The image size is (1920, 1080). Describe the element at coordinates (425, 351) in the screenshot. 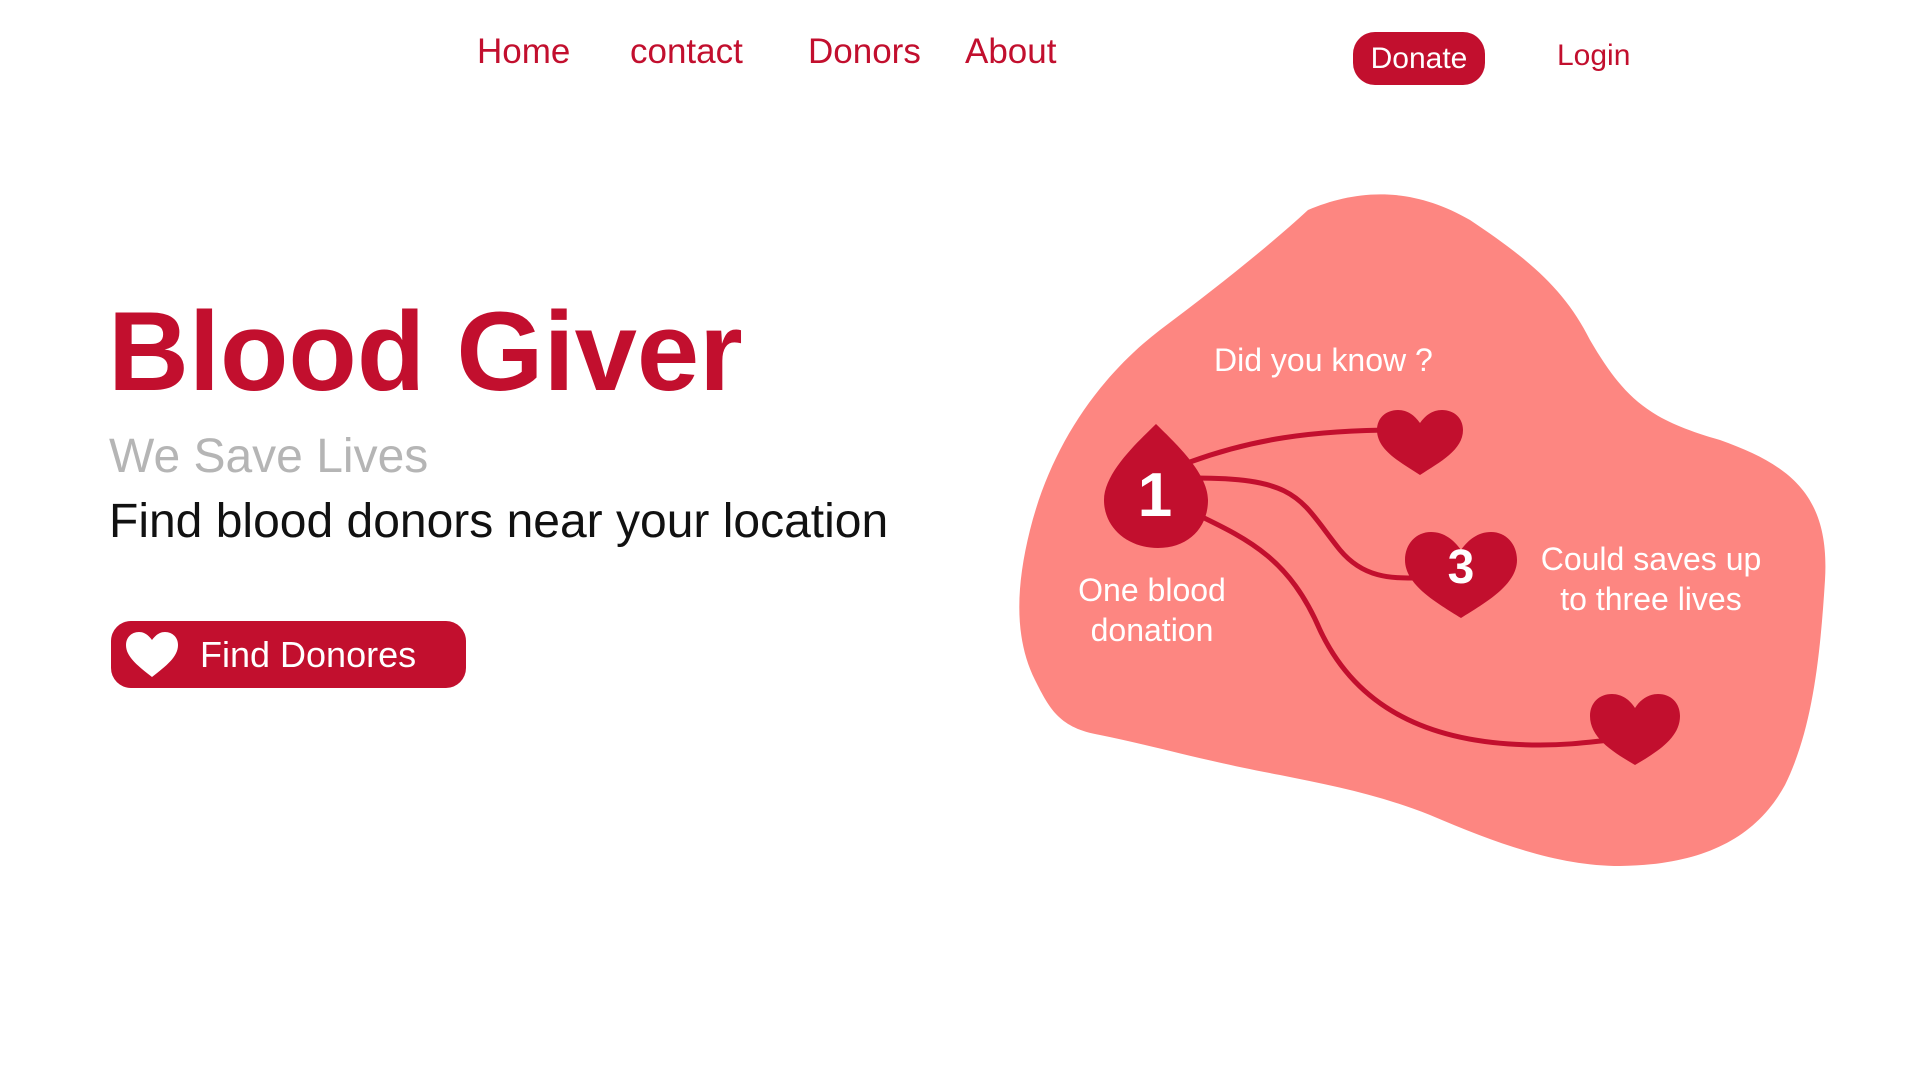

I see `hero-title: Blood Giver` at that location.